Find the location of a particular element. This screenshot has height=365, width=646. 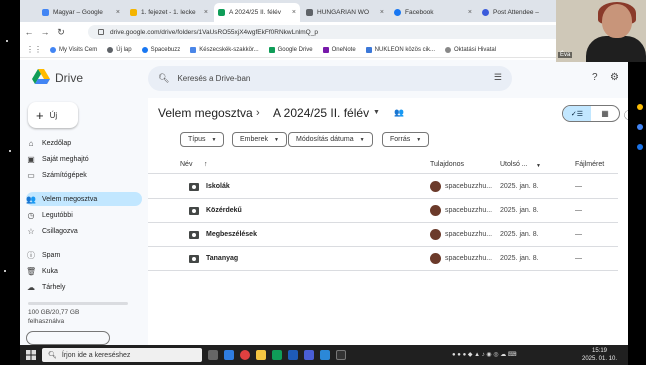

tab-label: HUNGARIAN WO is located at coordinates (343, 12).